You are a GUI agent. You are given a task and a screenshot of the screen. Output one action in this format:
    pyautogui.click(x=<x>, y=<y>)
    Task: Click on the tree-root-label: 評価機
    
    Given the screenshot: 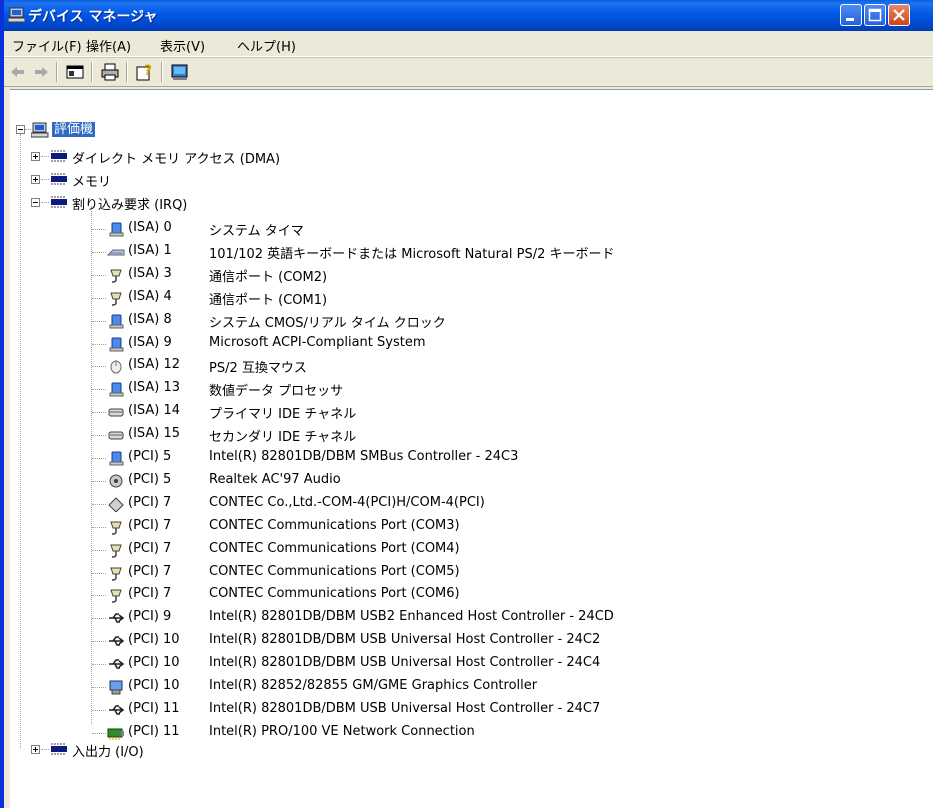 What is the action you would take?
    pyautogui.click(x=74, y=129)
    